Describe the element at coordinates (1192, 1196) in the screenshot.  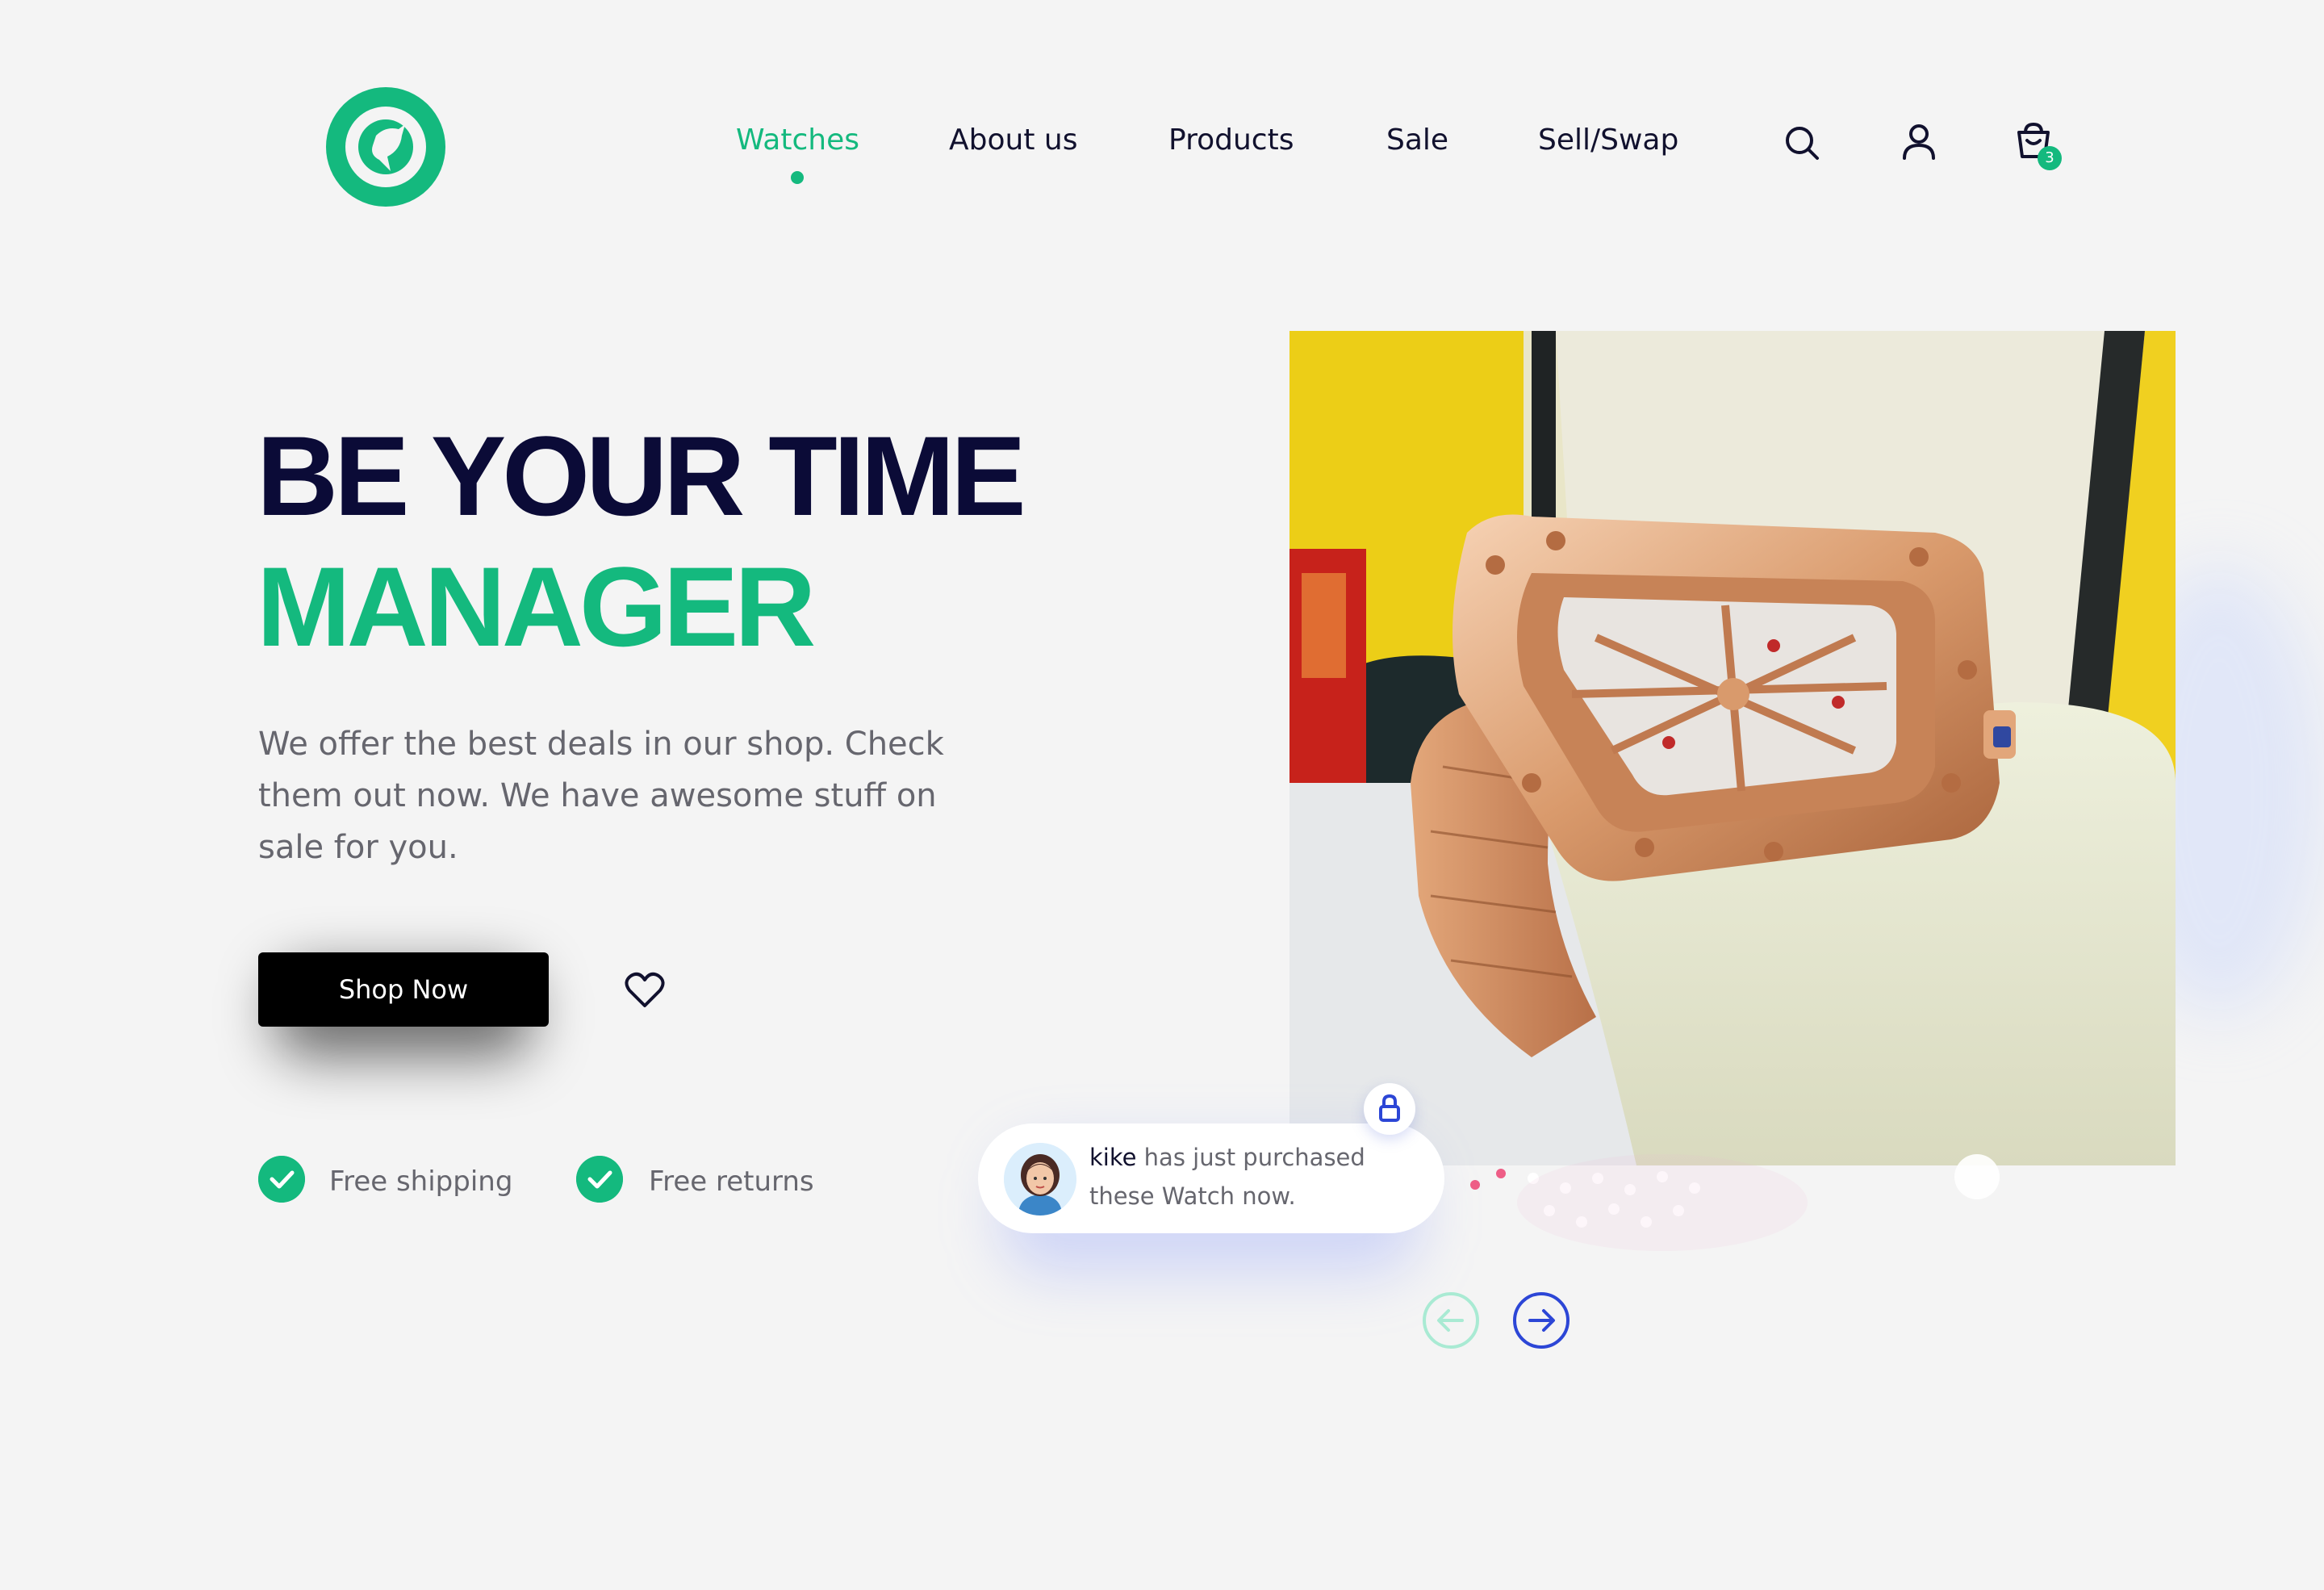
I see `notification-message-line2: these Watch now.` at that location.